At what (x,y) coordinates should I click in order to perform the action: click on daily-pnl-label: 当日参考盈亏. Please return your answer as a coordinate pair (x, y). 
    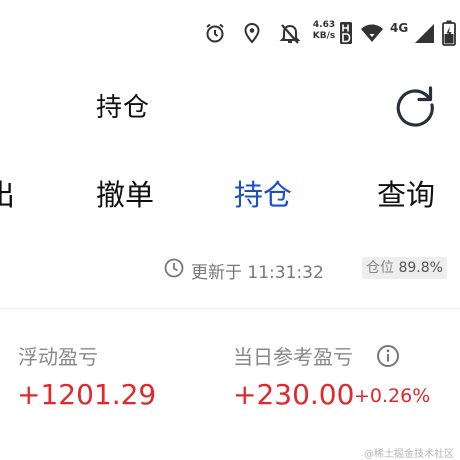
    Looking at the image, I should click on (293, 357).